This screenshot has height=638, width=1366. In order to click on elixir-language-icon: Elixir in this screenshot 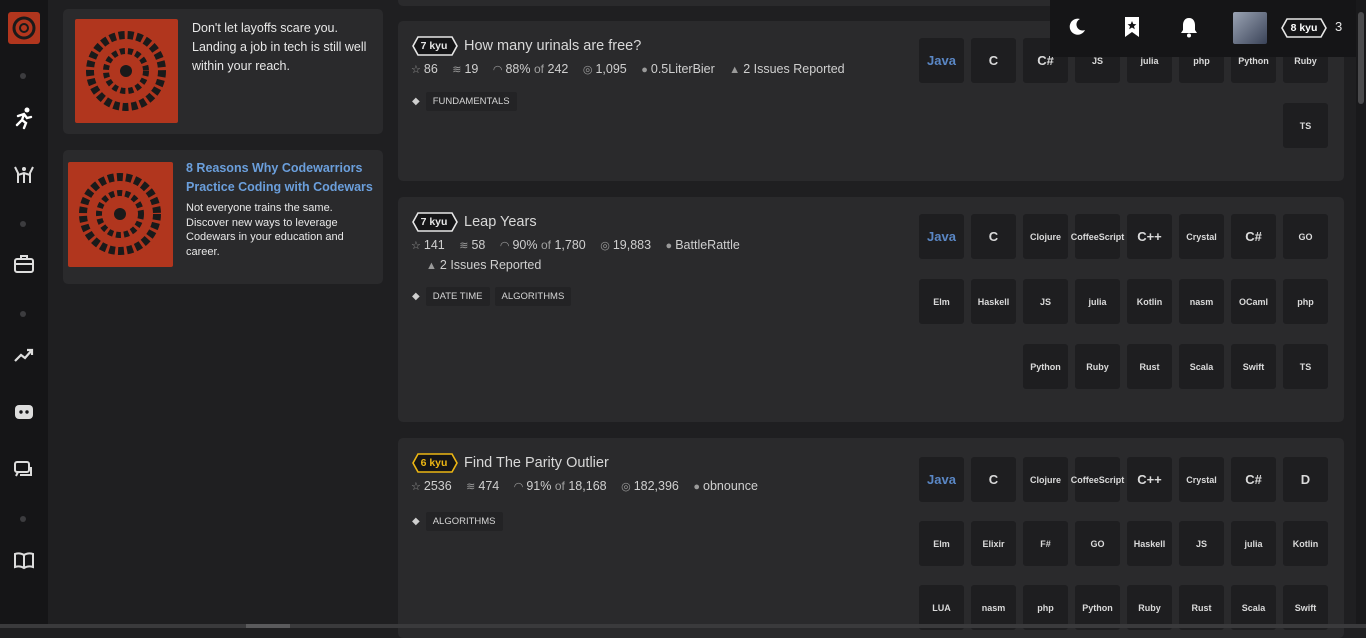, I will do `click(993, 543)`.